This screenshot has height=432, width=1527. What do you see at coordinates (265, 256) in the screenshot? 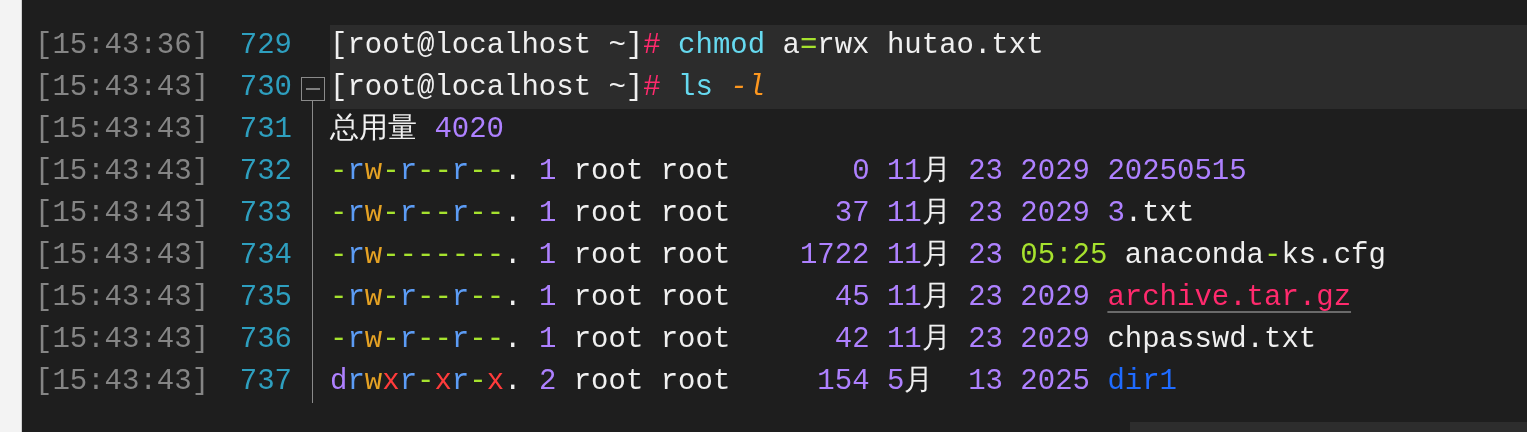
I see `line-number: 734` at bounding box center [265, 256].